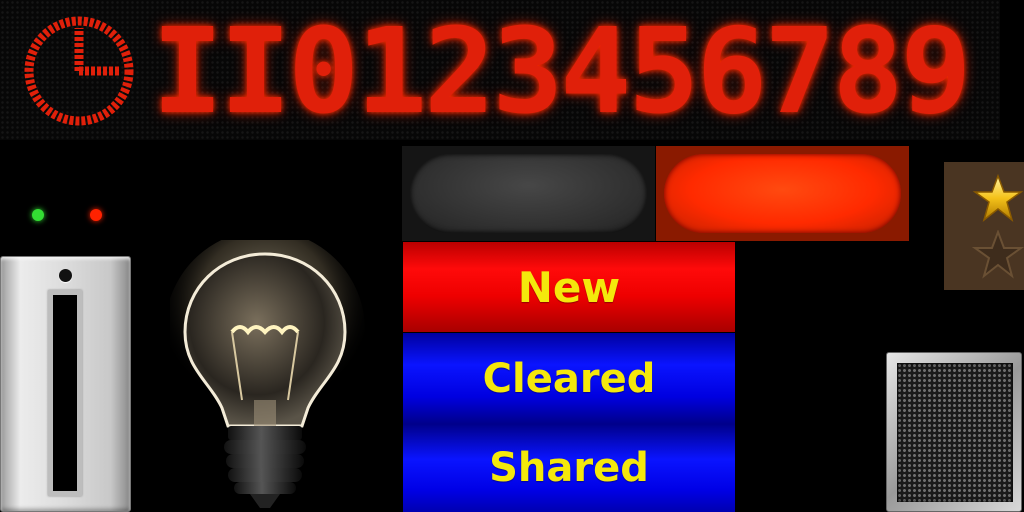 Image resolution: width=1024 pixels, height=512 pixels. I want to click on toggle-off-state, so click(528, 193).